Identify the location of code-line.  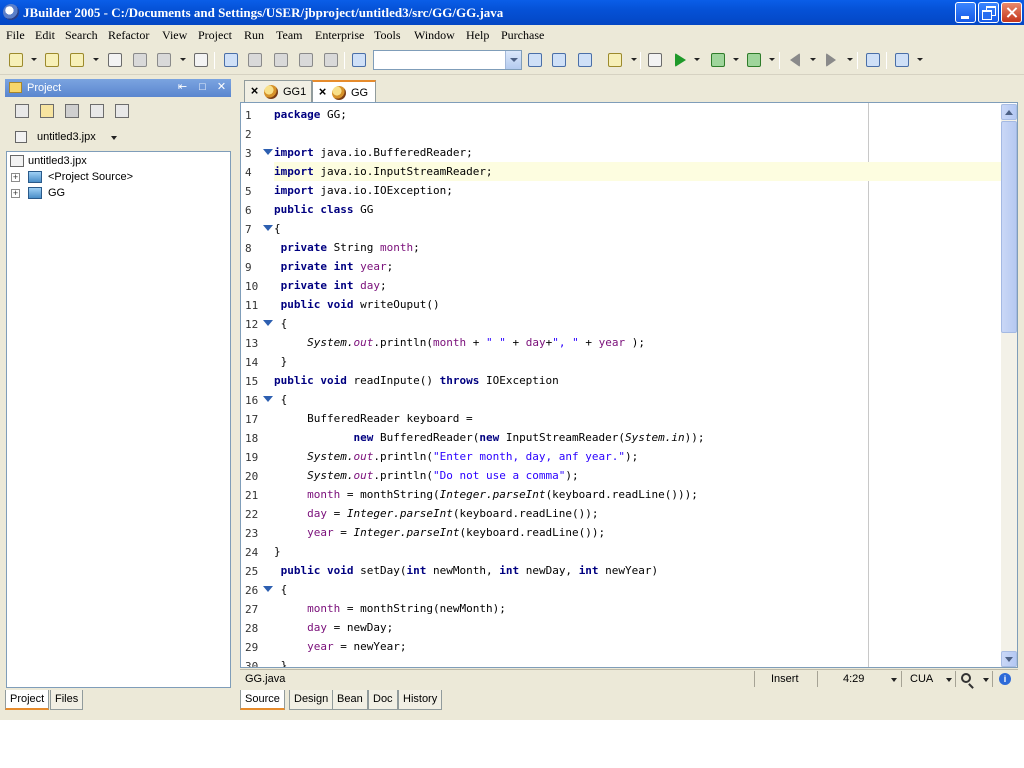
(638, 133).